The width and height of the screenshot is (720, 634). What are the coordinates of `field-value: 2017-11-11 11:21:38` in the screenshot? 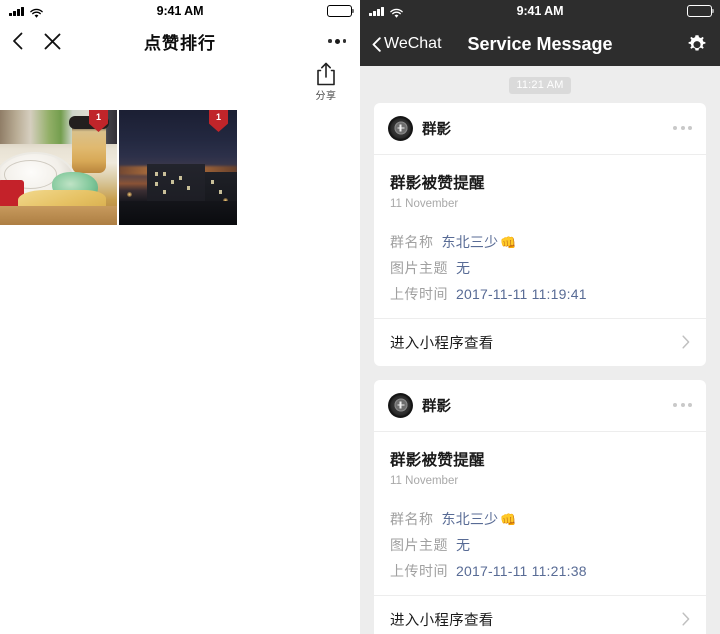 It's located at (521, 570).